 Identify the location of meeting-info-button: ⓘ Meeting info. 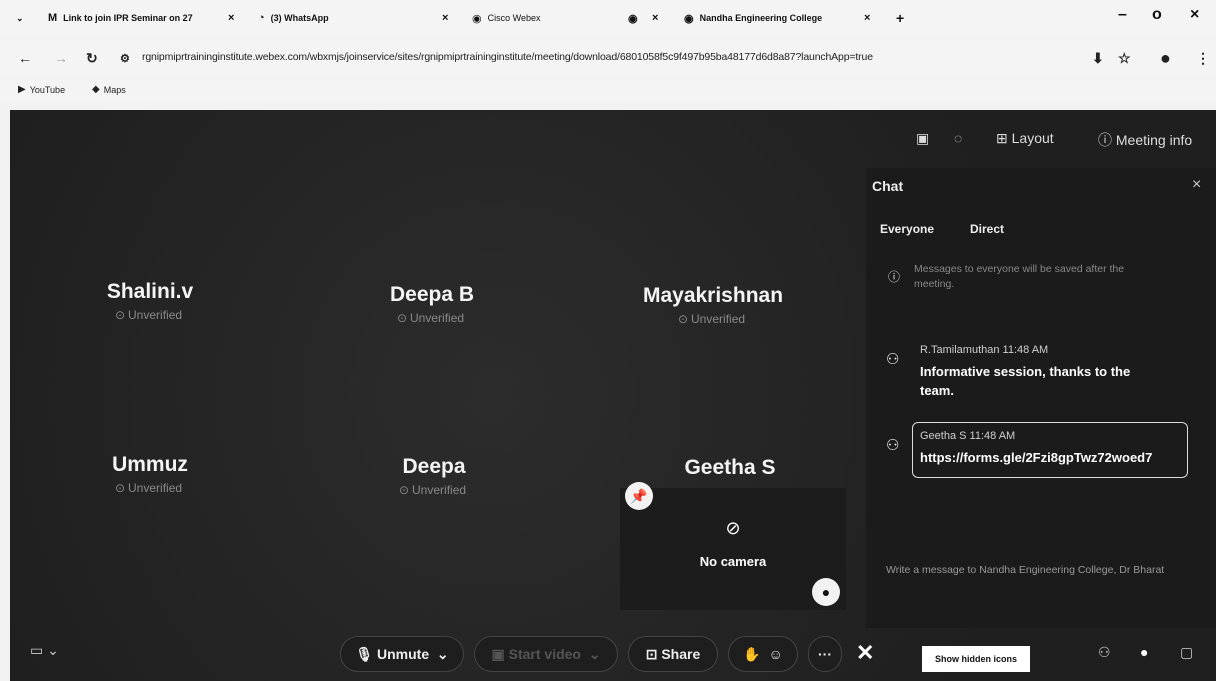
(1145, 140).